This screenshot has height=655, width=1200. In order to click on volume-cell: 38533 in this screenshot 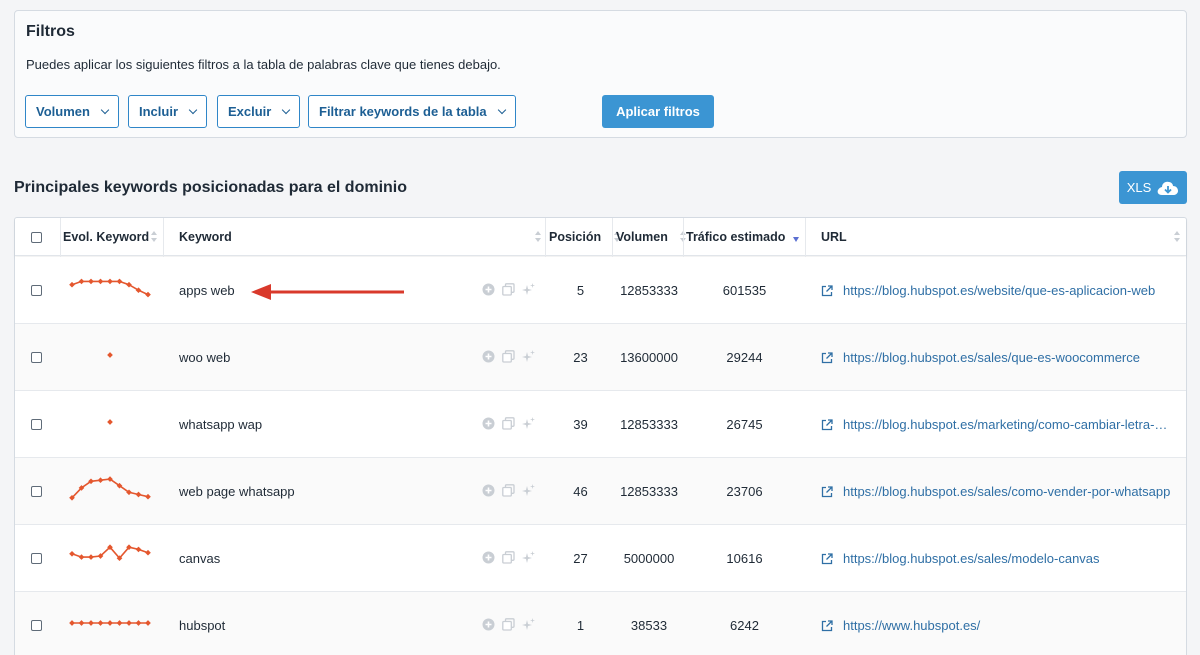, I will do `click(649, 623)`.